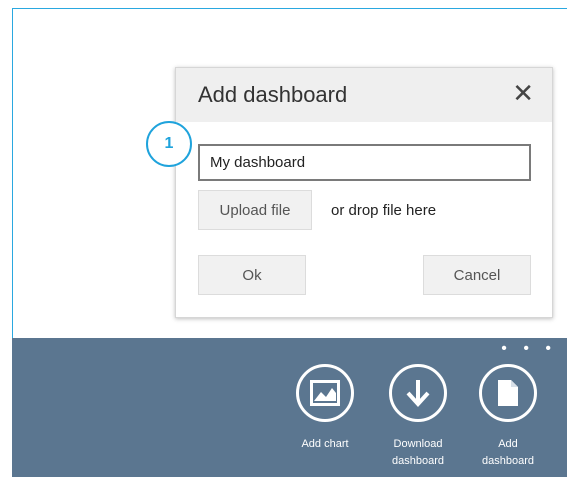 This screenshot has height=477, width=567. What do you see at coordinates (252, 275) in the screenshot?
I see `ok-button: Ok` at bounding box center [252, 275].